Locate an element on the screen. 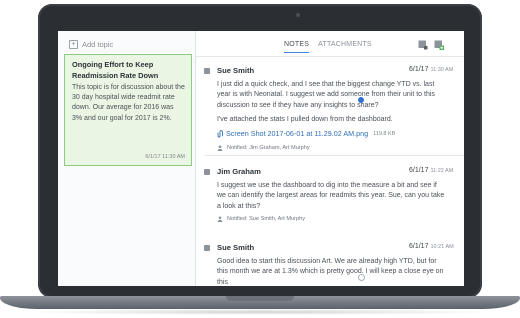  note-date: 6/1/17 10:21 AM is located at coordinates (431, 246).